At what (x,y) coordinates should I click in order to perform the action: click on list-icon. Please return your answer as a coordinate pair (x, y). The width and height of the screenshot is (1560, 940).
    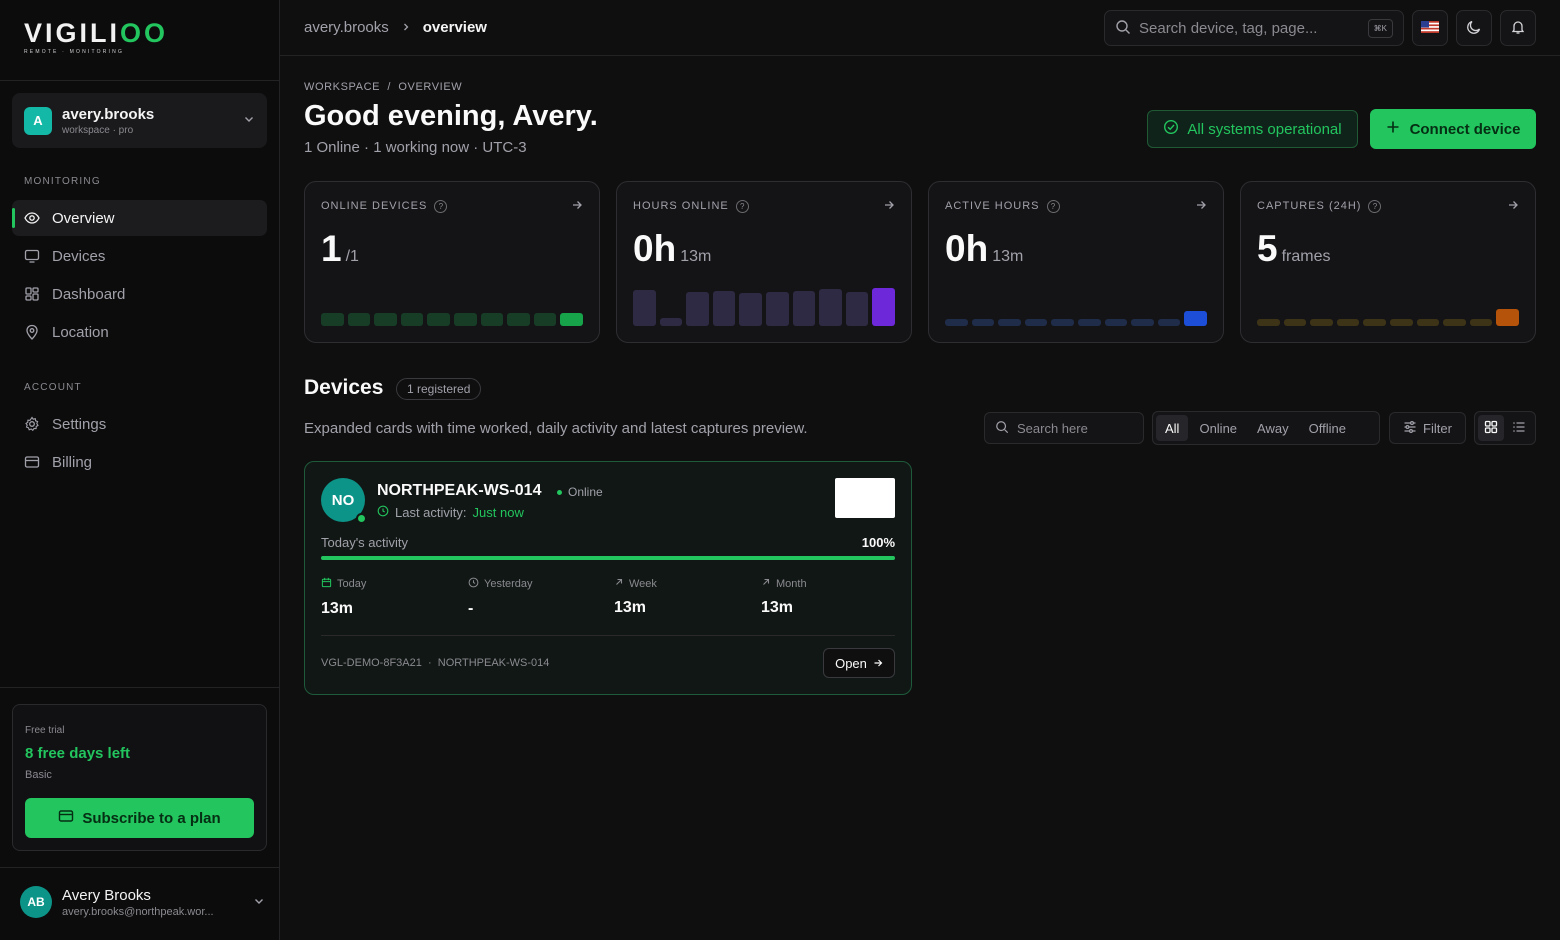
    Looking at the image, I should click on (1519, 428).